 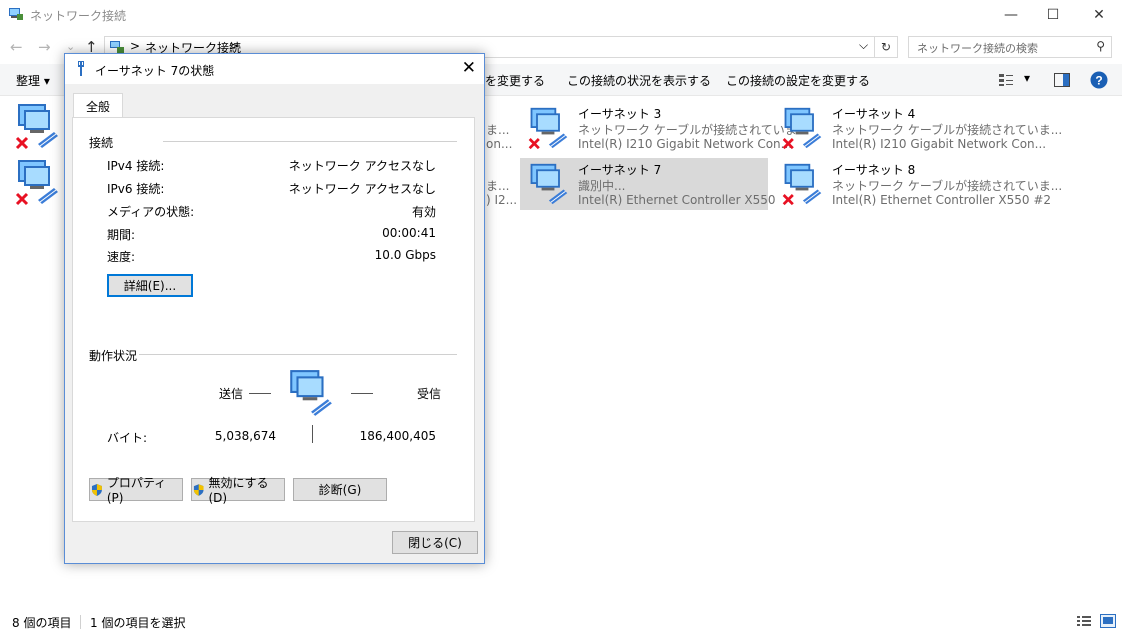 What do you see at coordinates (1006, 80) in the screenshot?
I see `change-view-icon` at bounding box center [1006, 80].